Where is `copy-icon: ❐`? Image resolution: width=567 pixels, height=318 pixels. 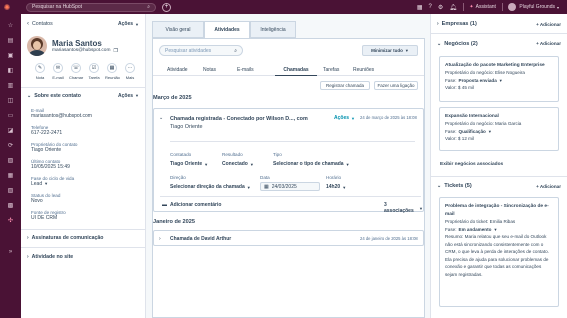
copy-icon: ❐ is located at coordinates (115, 51).